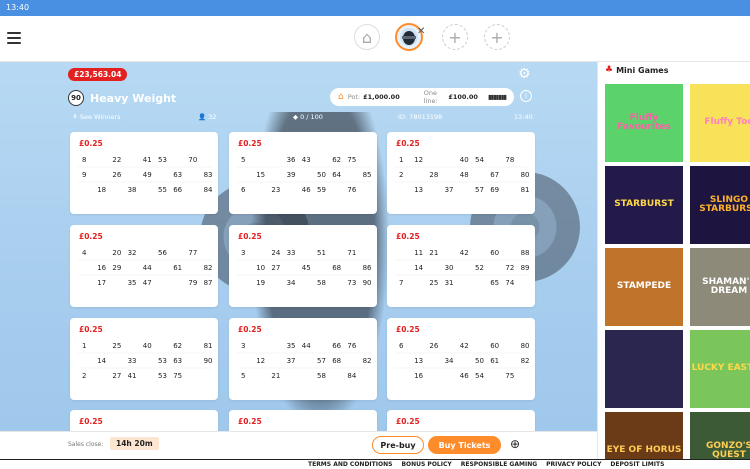 Image resolution: width=750 pixels, height=469 pixels. Describe the element at coordinates (98, 74) in the screenshot. I see `jackpot-badge: £23,563.04` at that location.